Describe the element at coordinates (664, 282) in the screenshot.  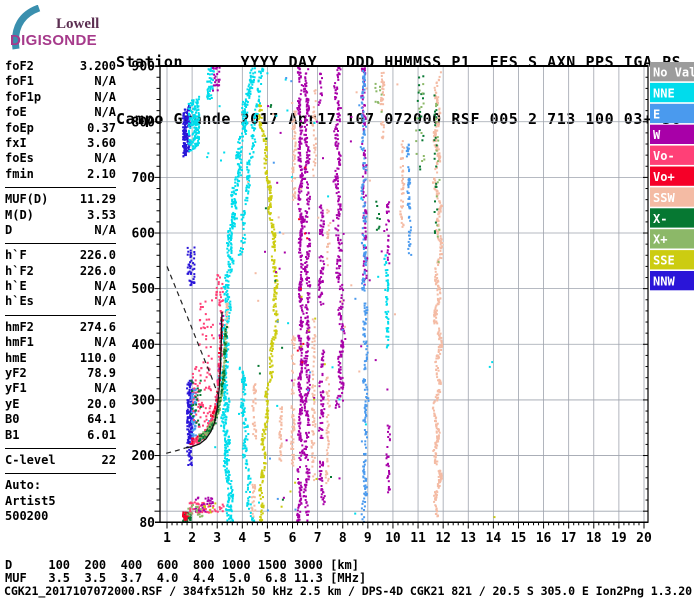
I see `legend-label: NNW` at that location.